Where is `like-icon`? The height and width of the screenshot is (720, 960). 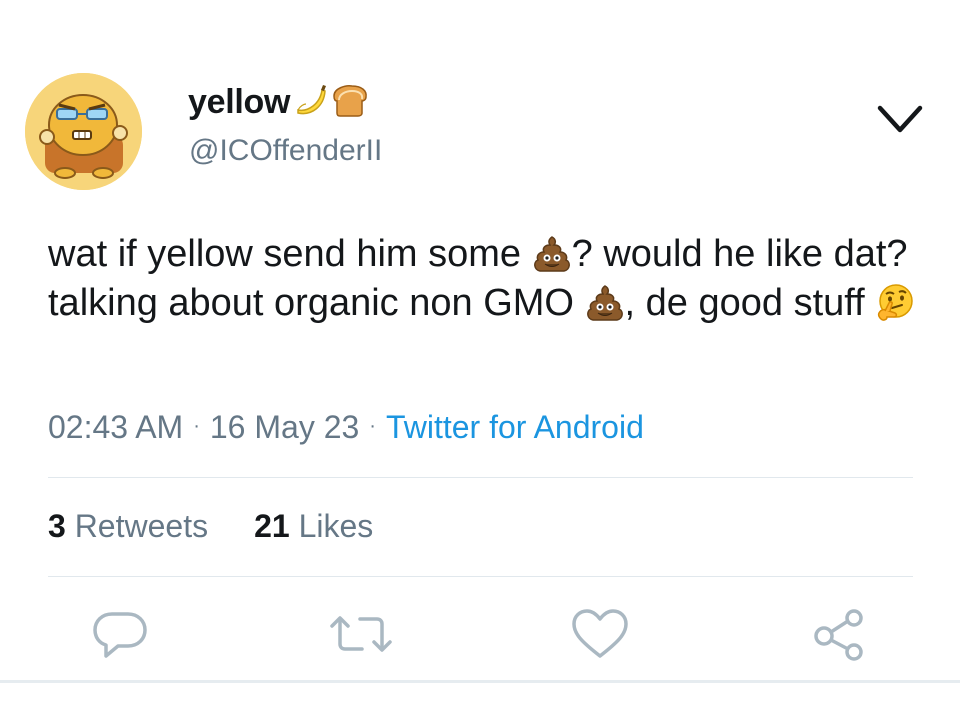 like-icon is located at coordinates (600, 634).